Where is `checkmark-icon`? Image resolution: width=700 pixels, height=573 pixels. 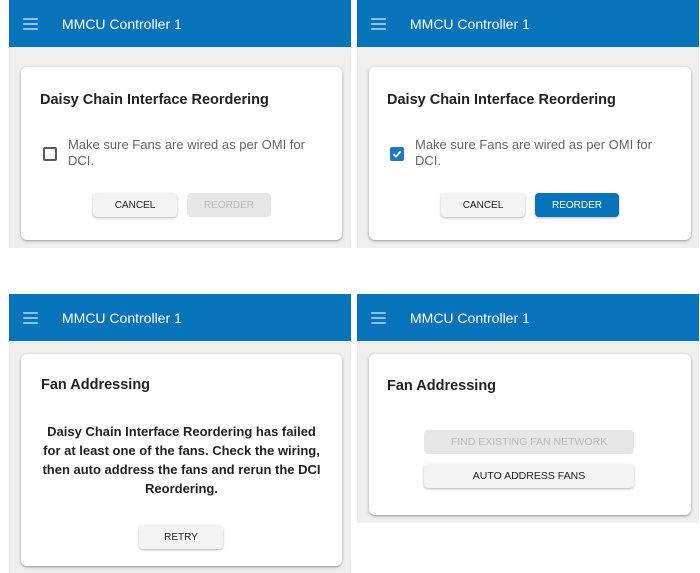
checkmark-icon is located at coordinates (397, 154).